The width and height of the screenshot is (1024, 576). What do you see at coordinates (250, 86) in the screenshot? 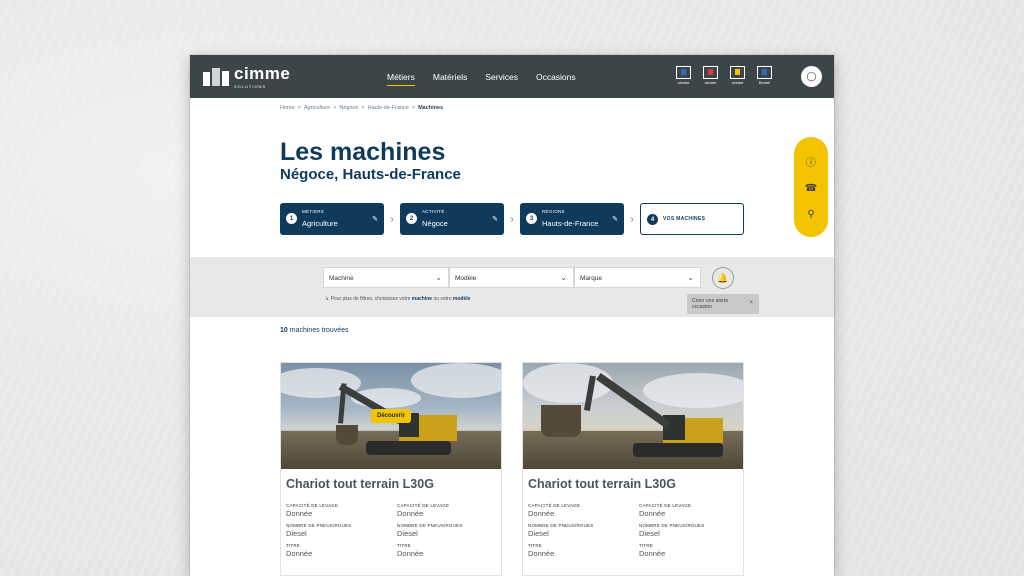
I see `logo-sub: SOLUTIONS` at bounding box center [250, 86].